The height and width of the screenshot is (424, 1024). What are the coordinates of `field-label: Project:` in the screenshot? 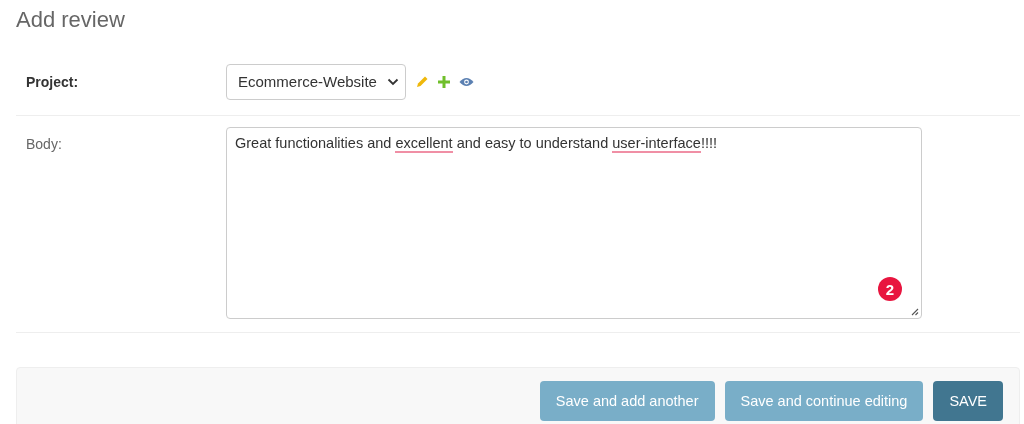 It's located at (52, 81).